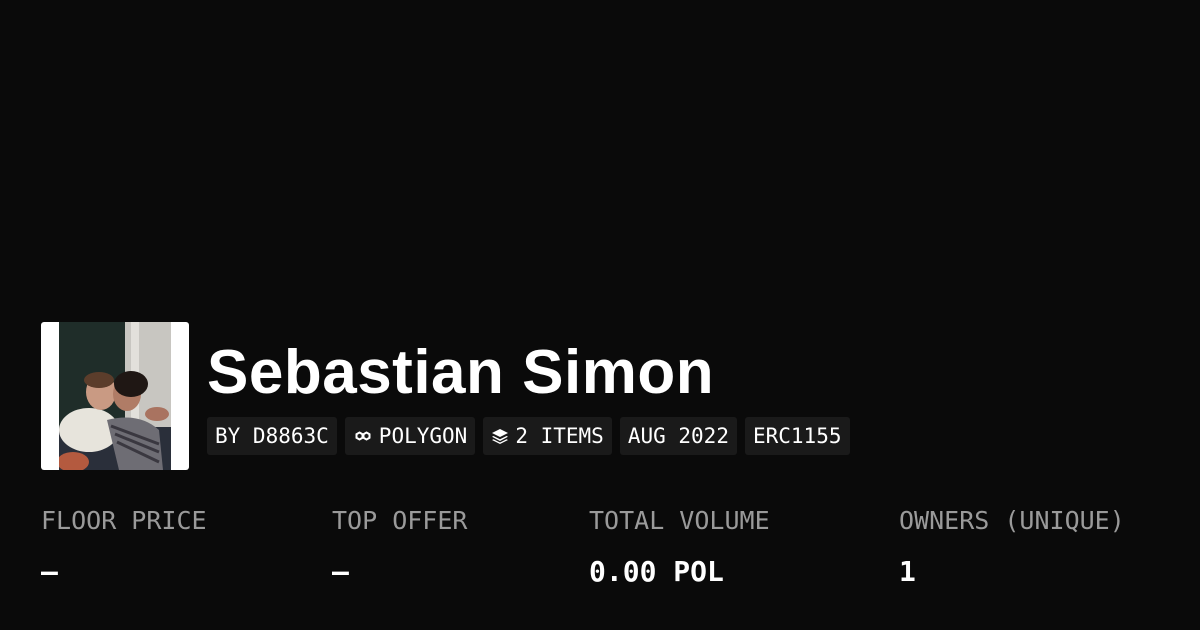 This screenshot has width=1200, height=630. What do you see at coordinates (124, 520) in the screenshot?
I see `stat-label: FLOOR PRICE` at bounding box center [124, 520].